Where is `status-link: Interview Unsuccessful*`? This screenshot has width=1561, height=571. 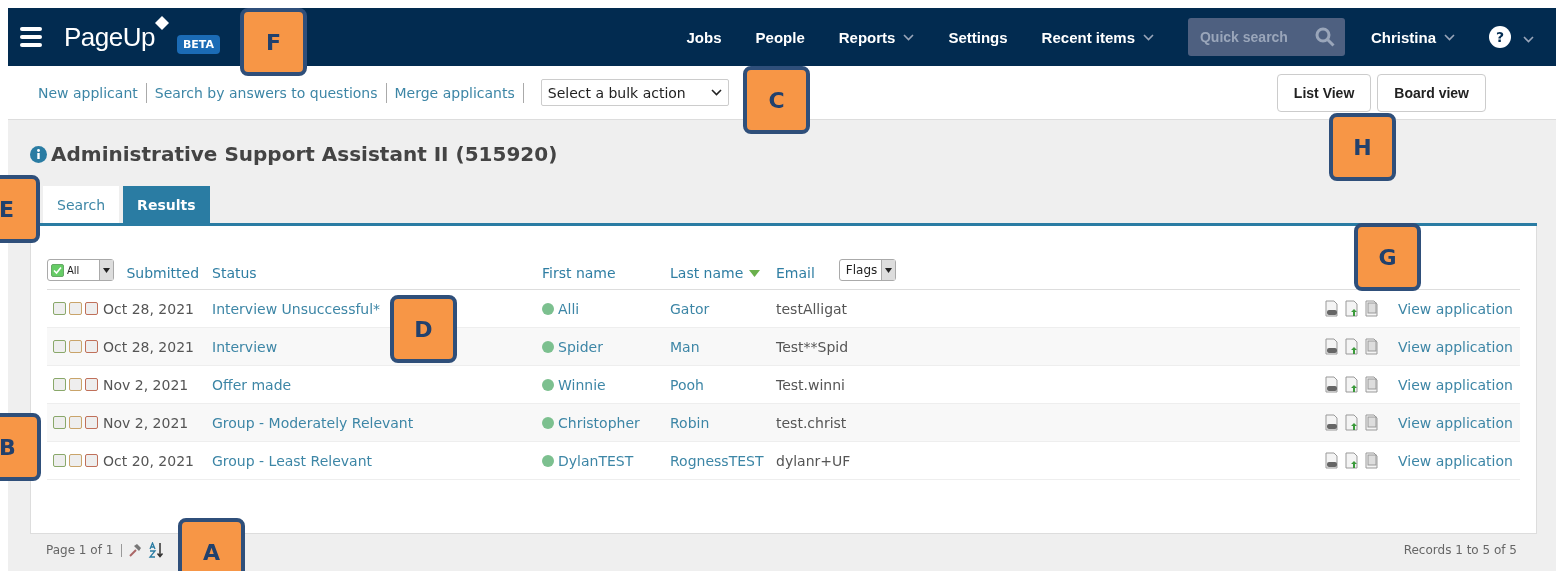
status-link: Interview Unsuccessful* is located at coordinates (296, 308).